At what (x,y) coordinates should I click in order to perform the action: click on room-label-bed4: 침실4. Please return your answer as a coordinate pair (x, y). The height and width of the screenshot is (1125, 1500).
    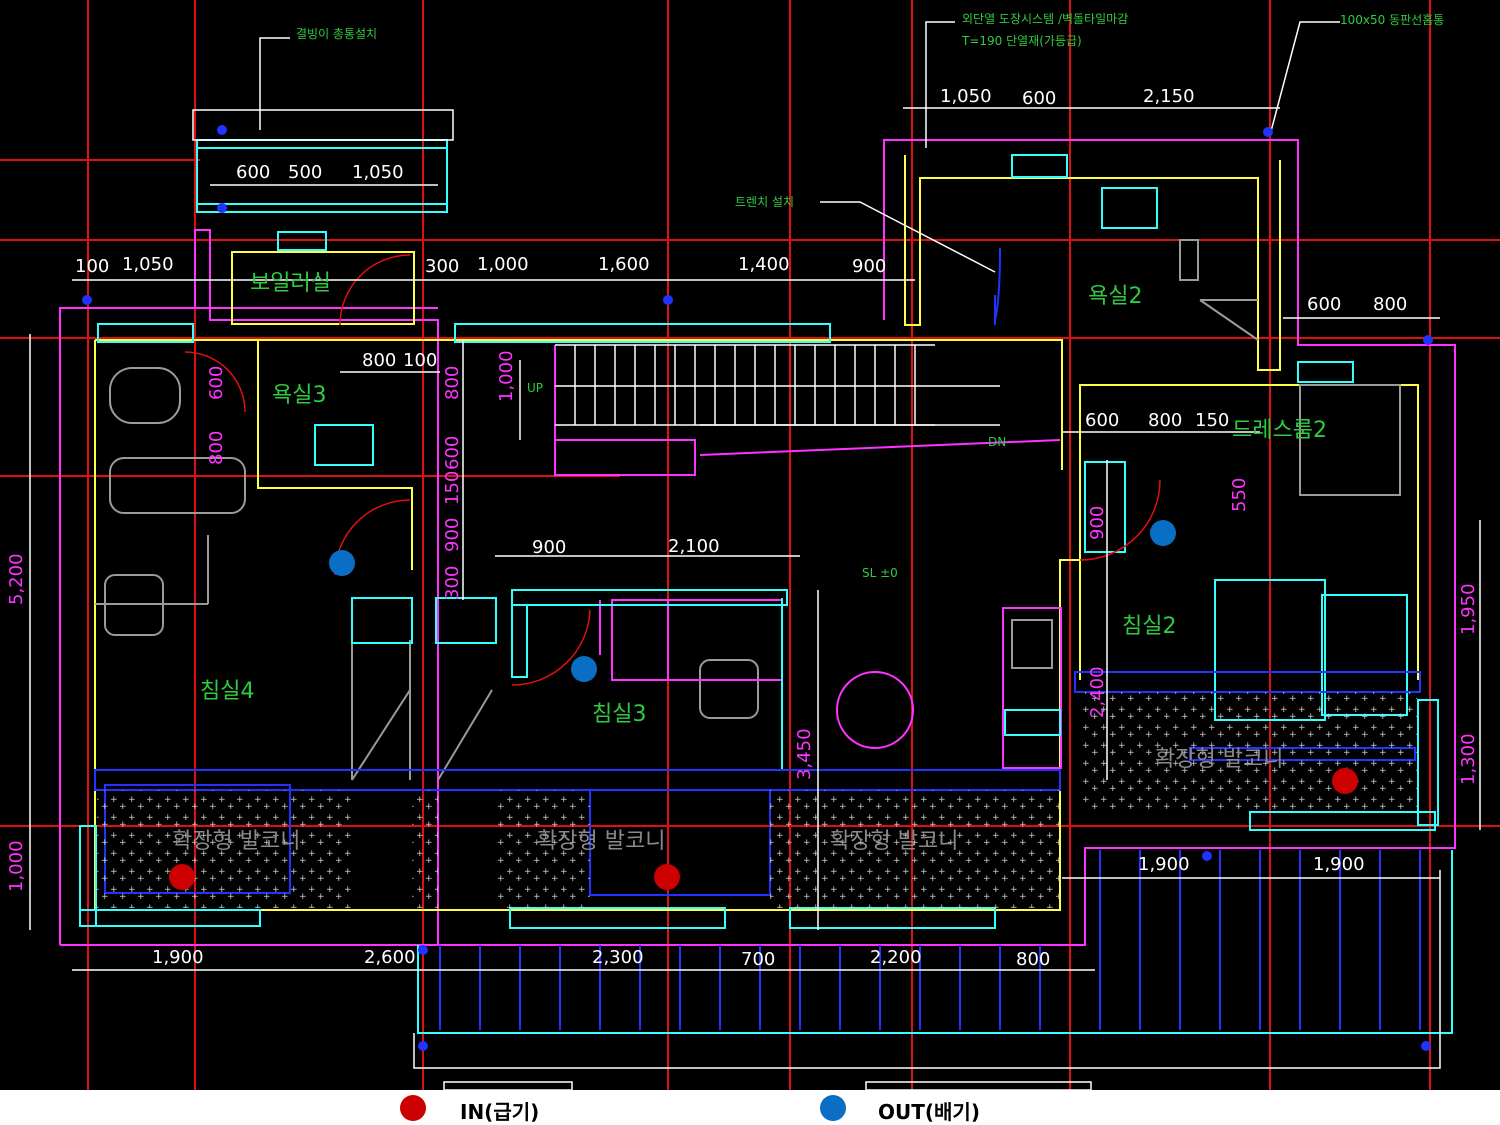
    Looking at the image, I should click on (227, 691).